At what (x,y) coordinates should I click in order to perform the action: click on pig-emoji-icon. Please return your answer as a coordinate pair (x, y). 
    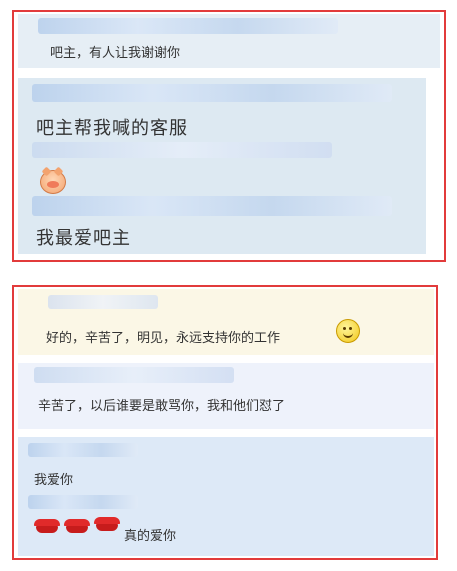
    Looking at the image, I should click on (53, 180).